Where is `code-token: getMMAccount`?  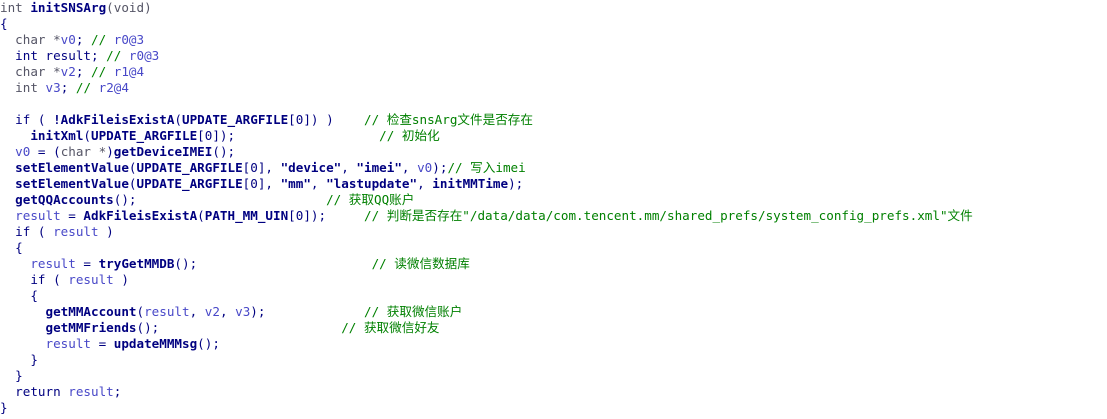 code-token: getMMAccount is located at coordinates (91, 311).